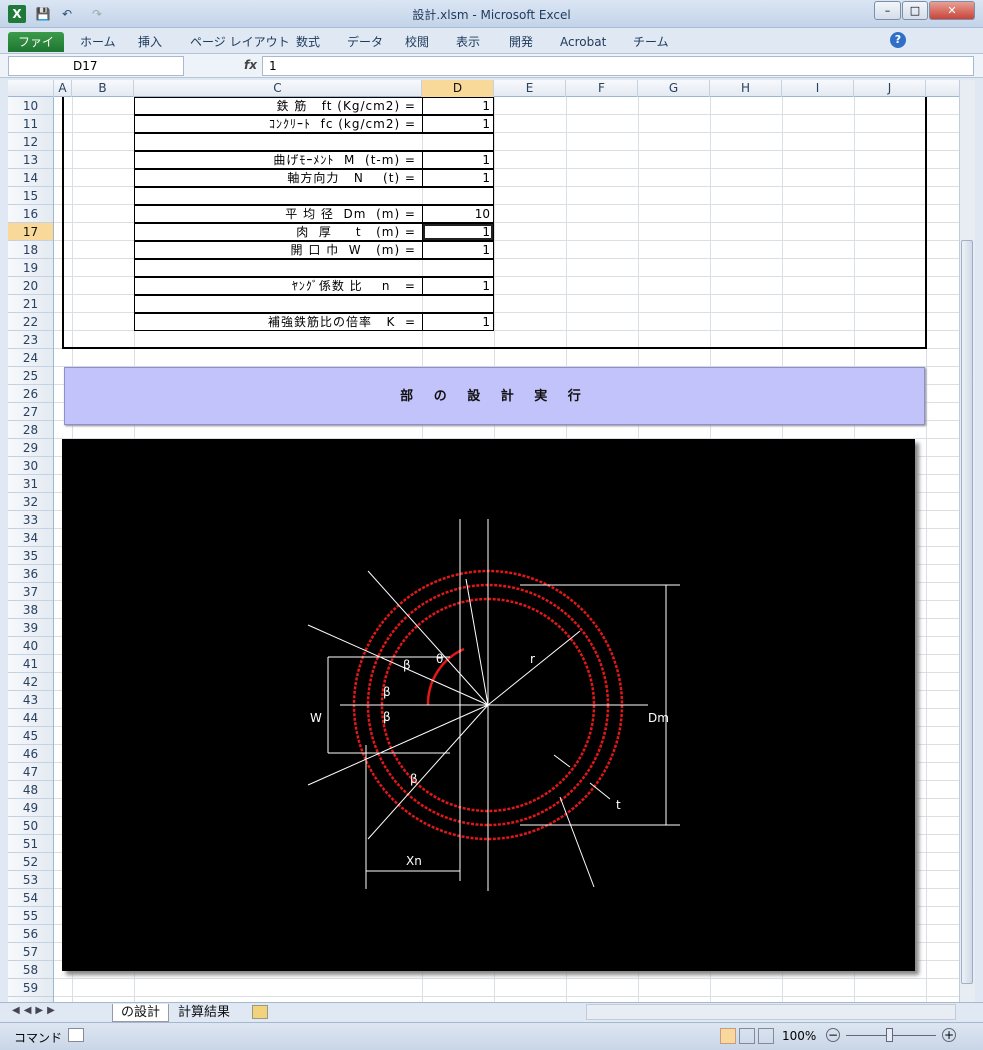 The height and width of the screenshot is (1050, 983). Describe the element at coordinates (30, 988) in the screenshot. I see `row-header-59: 59` at that location.